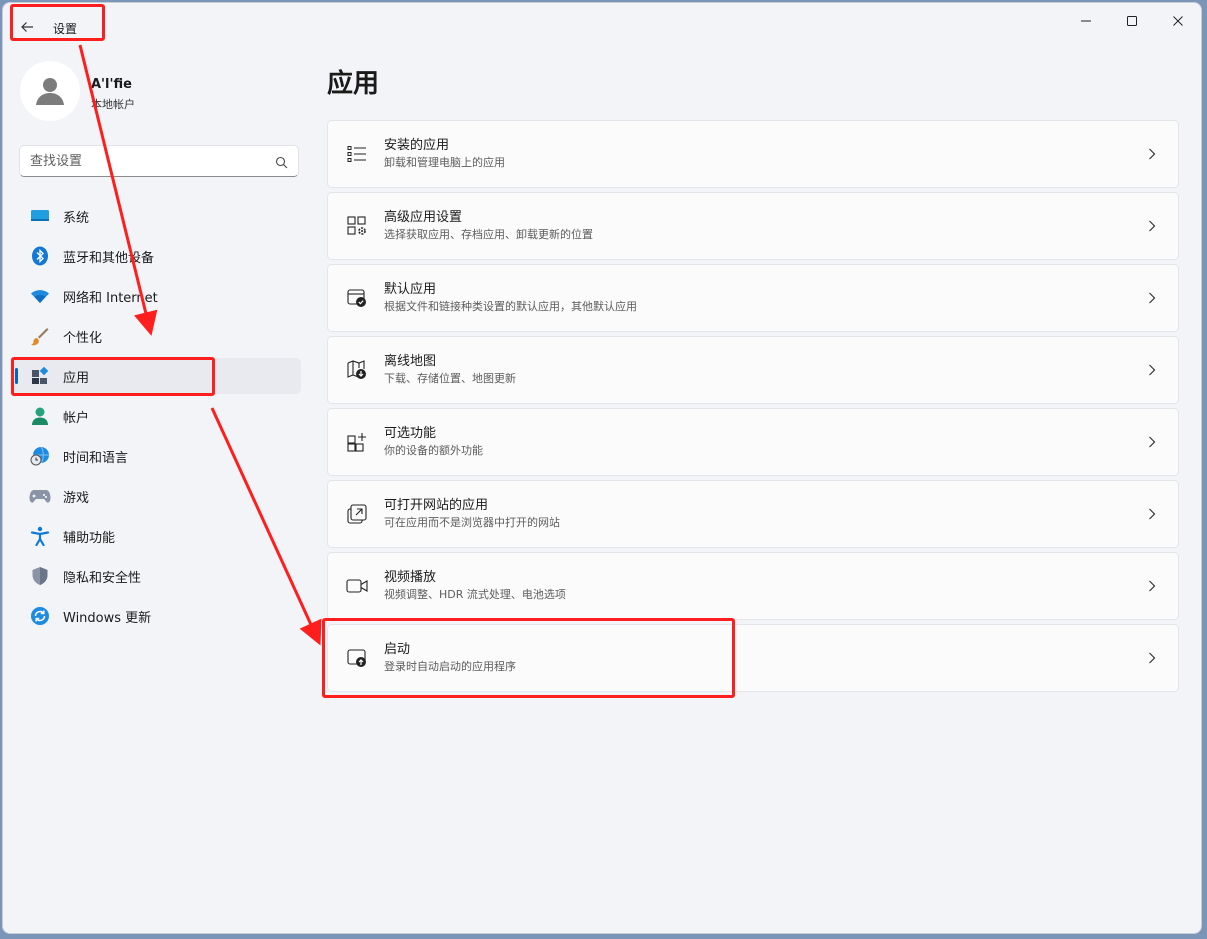 The height and width of the screenshot is (939, 1207). What do you see at coordinates (76, 418) in the screenshot?
I see `sidebar-item-label: 帐户` at bounding box center [76, 418].